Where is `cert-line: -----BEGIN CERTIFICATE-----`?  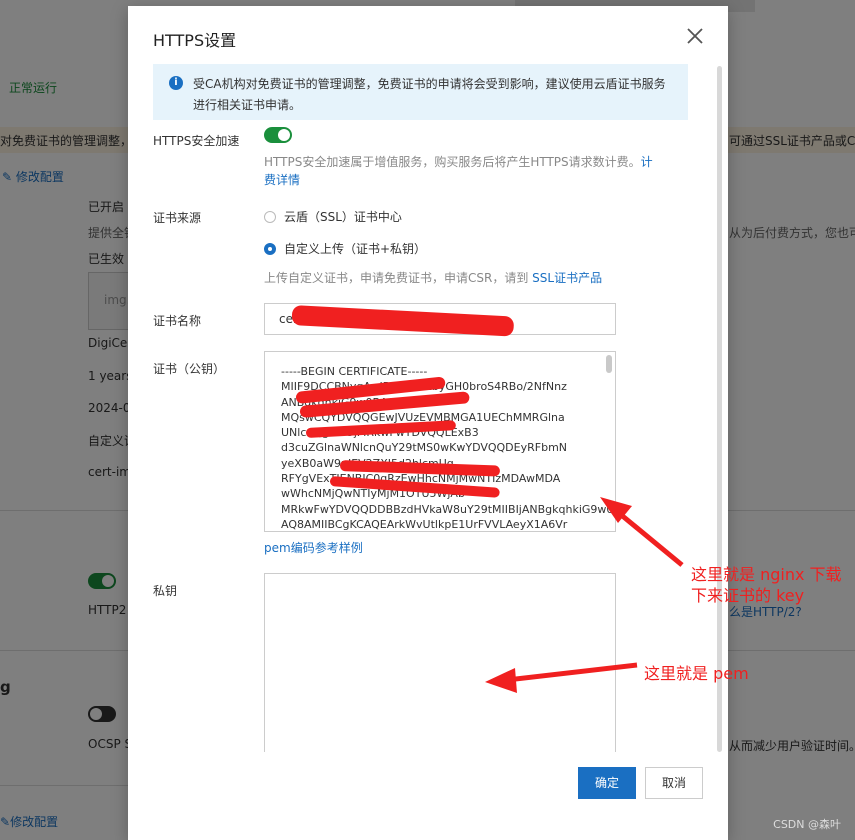 cert-line: -----BEGIN CERTIFICATE----- is located at coordinates (354, 371).